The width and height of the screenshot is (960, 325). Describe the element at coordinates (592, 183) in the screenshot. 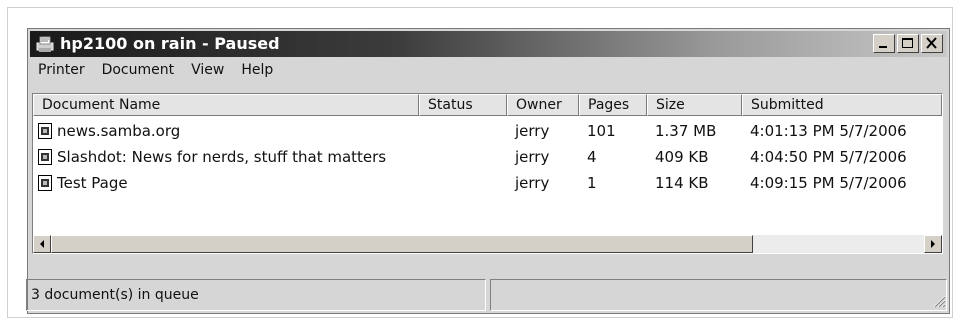

I see `pages-cell: 1` at that location.